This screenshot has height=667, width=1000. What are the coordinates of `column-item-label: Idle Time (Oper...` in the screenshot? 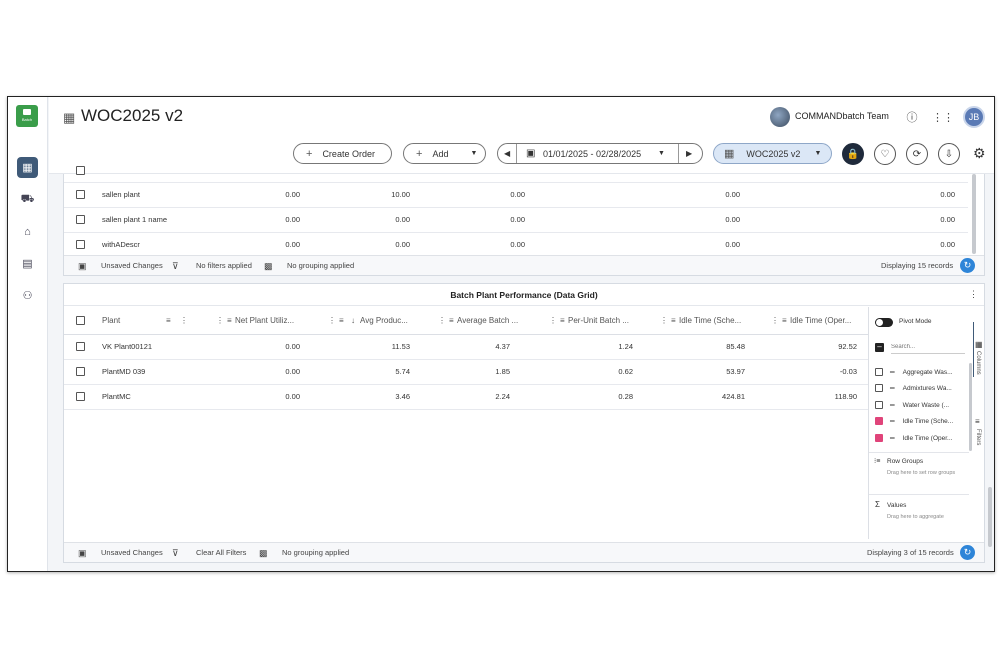 It's located at (927, 438).